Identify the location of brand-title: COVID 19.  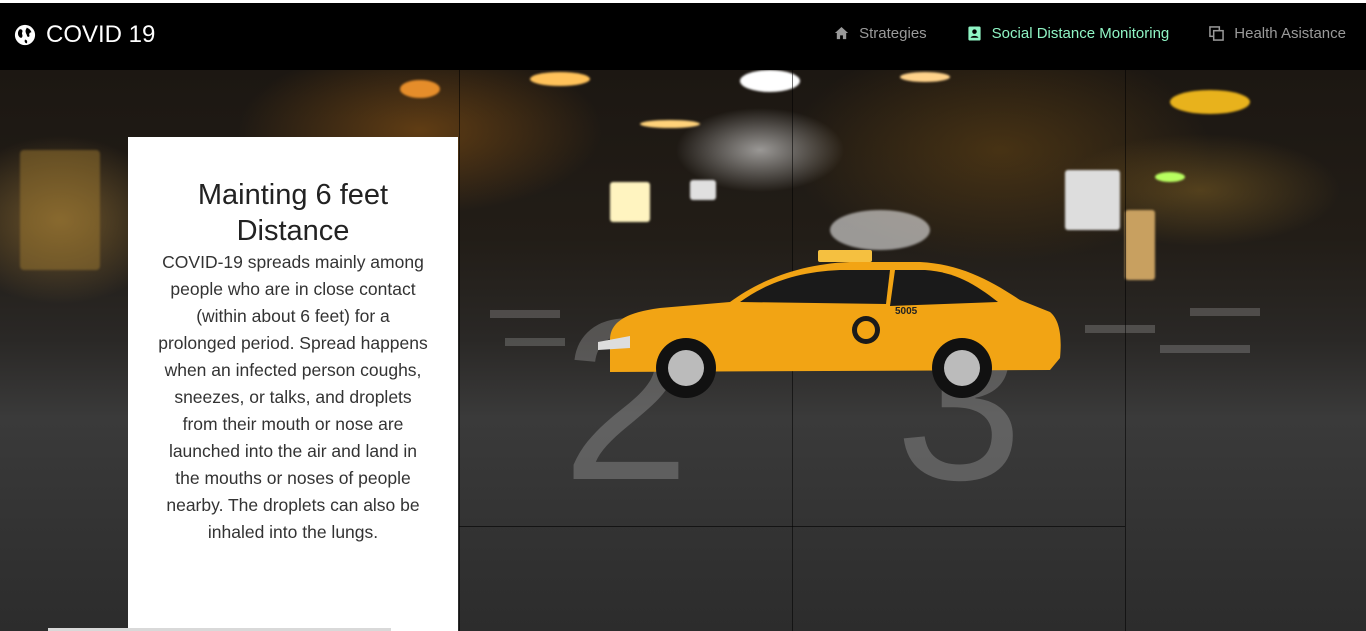
(101, 34).